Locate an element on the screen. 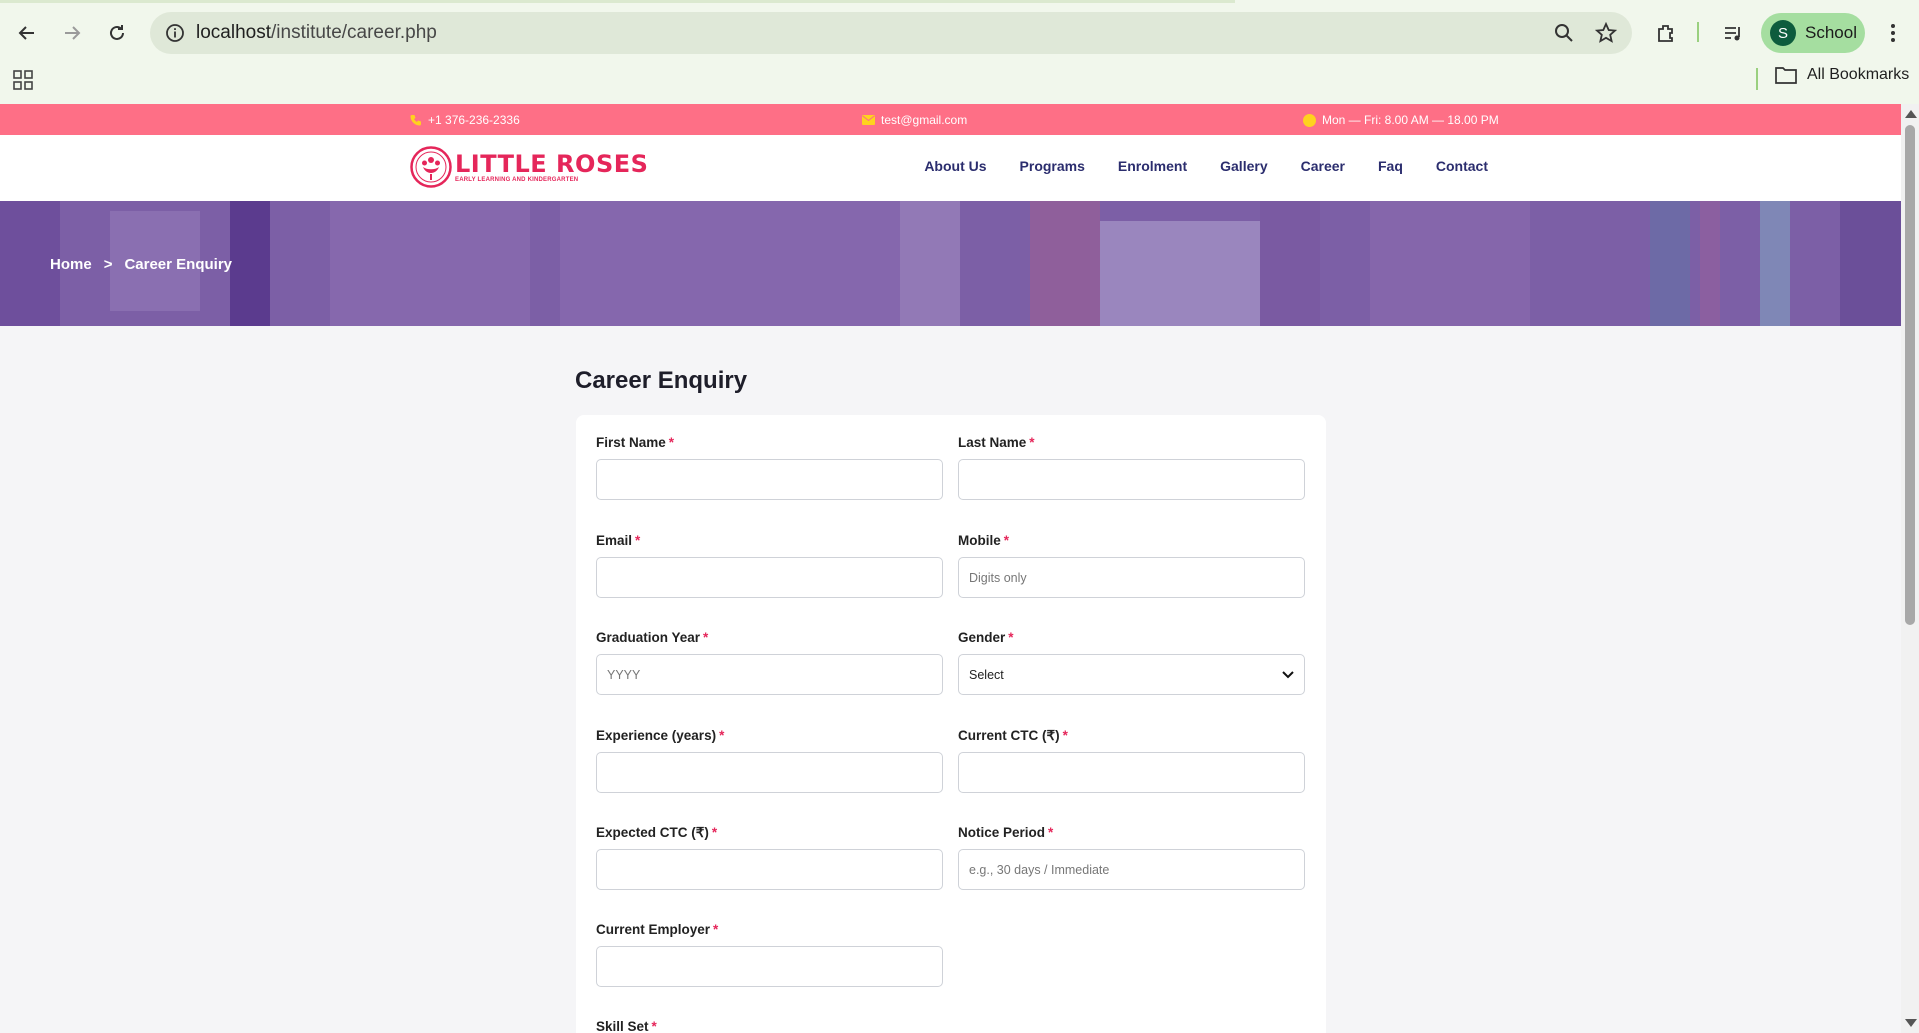 Image resolution: width=1919 pixels, height=1033 pixels. email-group: Email * is located at coordinates (769, 565).